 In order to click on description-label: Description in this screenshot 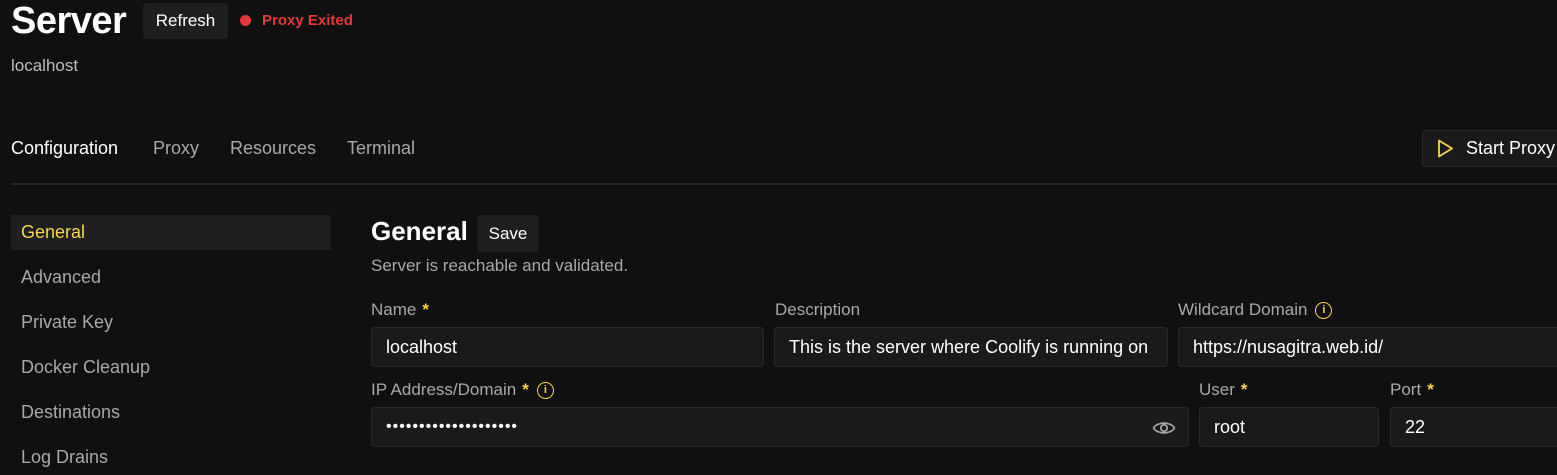, I will do `click(817, 310)`.